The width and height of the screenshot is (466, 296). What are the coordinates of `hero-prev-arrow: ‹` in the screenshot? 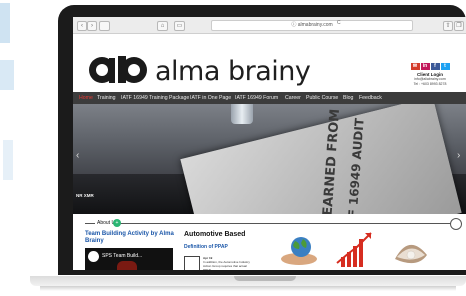 It's located at (77, 155).